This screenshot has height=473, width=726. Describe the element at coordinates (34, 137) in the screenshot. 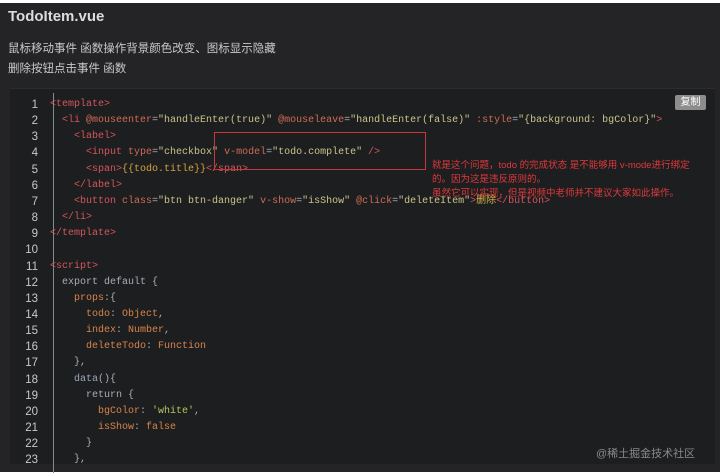

I see `line-number: 3` at that location.